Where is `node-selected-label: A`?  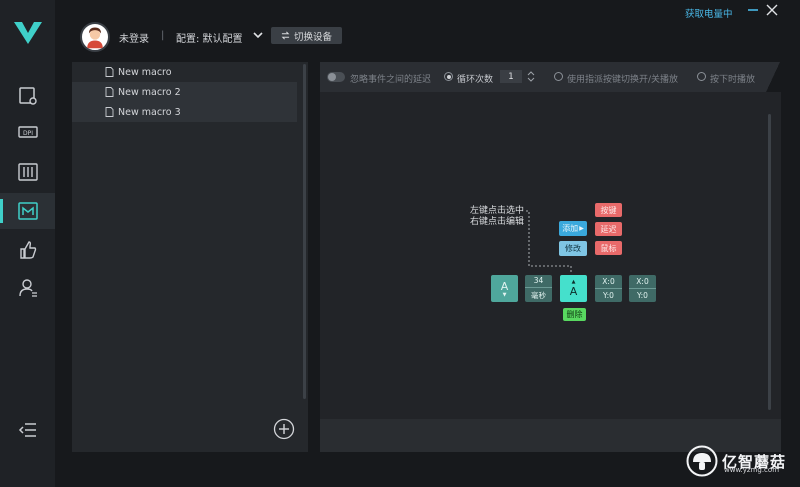 node-selected-label: A is located at coordinates (573, 291).